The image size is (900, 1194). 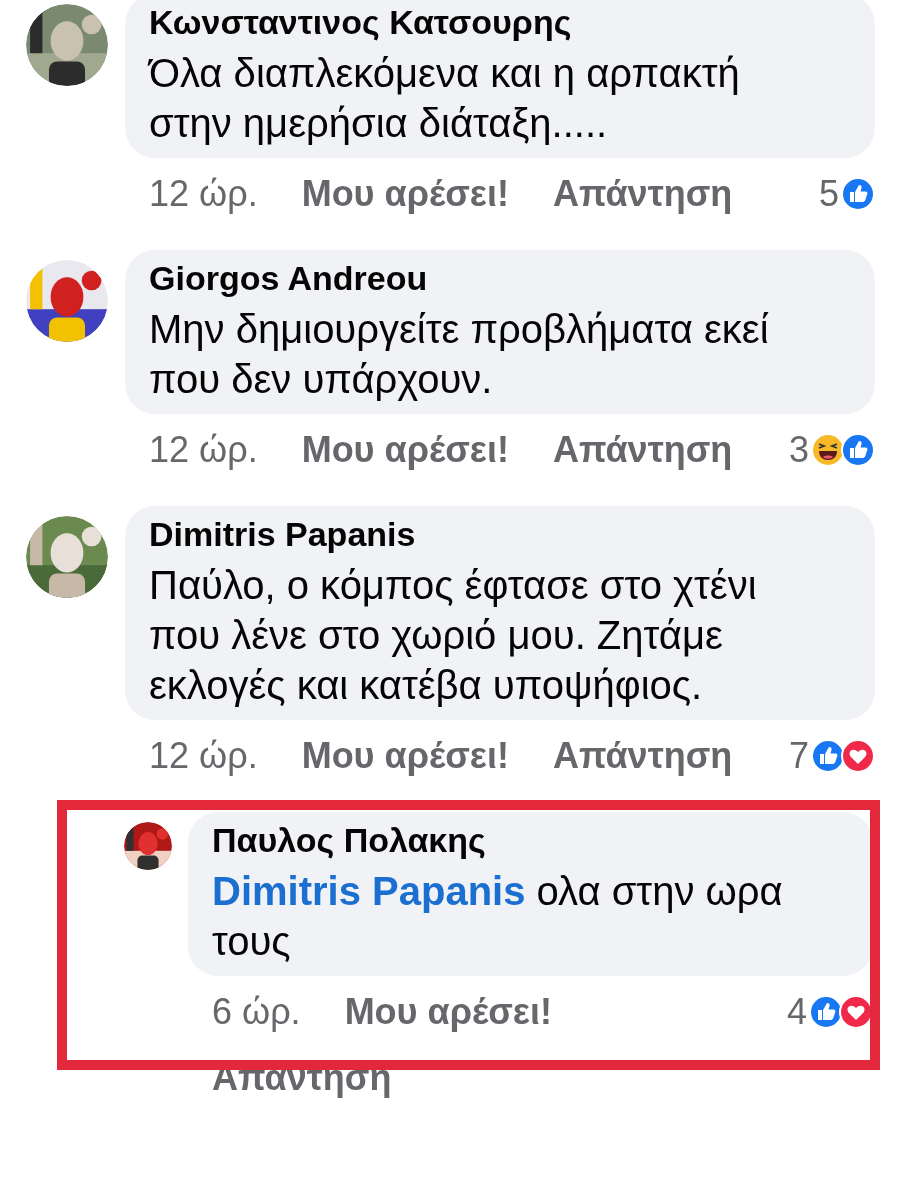 I want to click on mention-link: Dimitris Papanis, so click(x=369, y=891).